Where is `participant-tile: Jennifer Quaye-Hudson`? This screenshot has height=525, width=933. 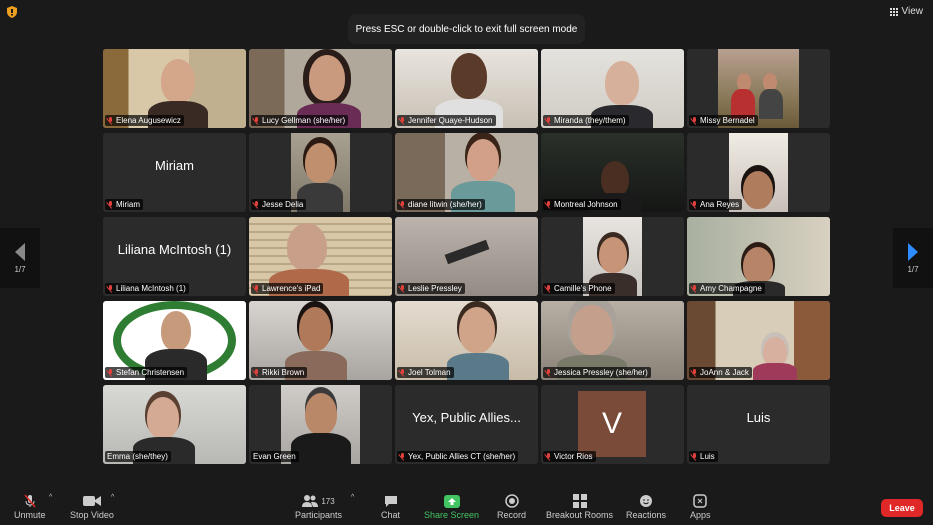
participant-tile: Jennifer Quaye-Hudson is located at coordinates (466, 88).